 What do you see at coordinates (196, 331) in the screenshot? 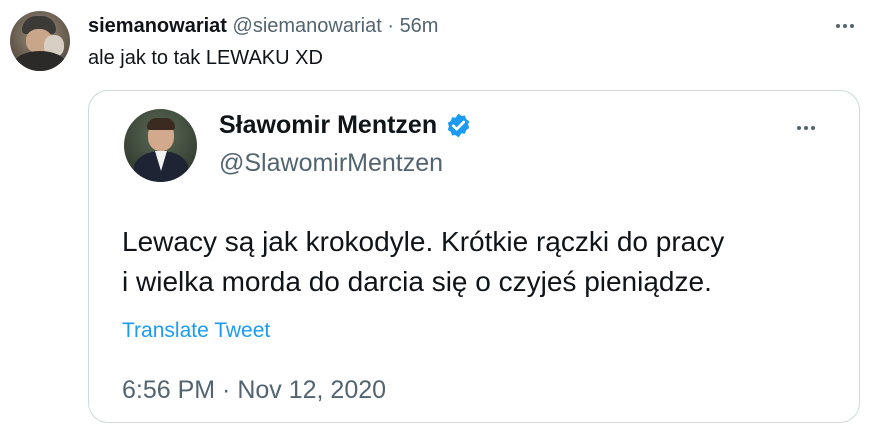
I see `translate-tweet-link: Translate Tweet` at bounding box center [196, 331].